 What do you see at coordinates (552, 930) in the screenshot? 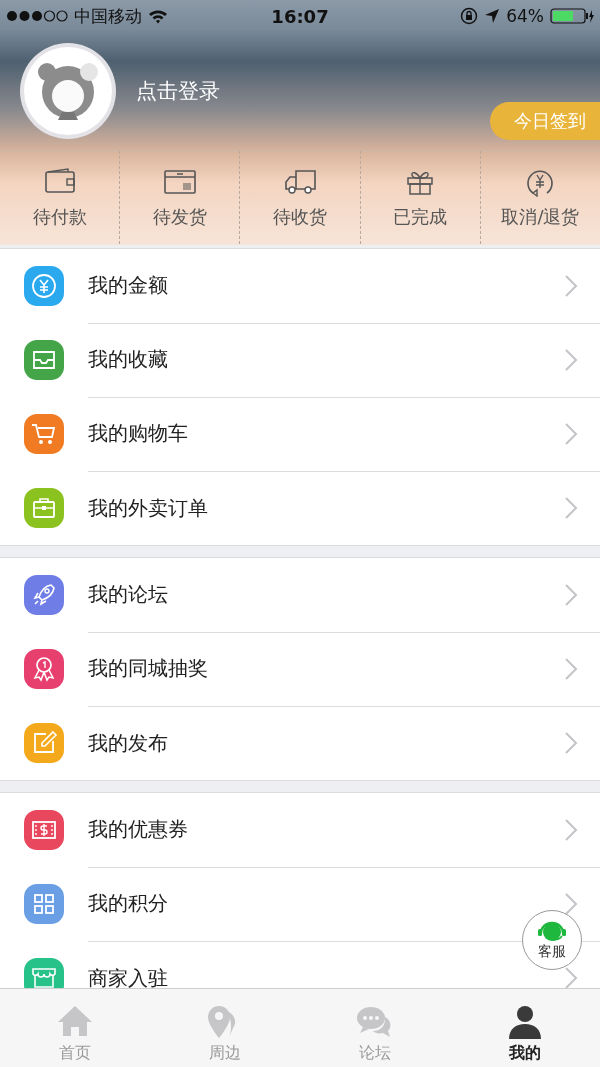
I see `headset-icon` at bounding box center [552, 930].